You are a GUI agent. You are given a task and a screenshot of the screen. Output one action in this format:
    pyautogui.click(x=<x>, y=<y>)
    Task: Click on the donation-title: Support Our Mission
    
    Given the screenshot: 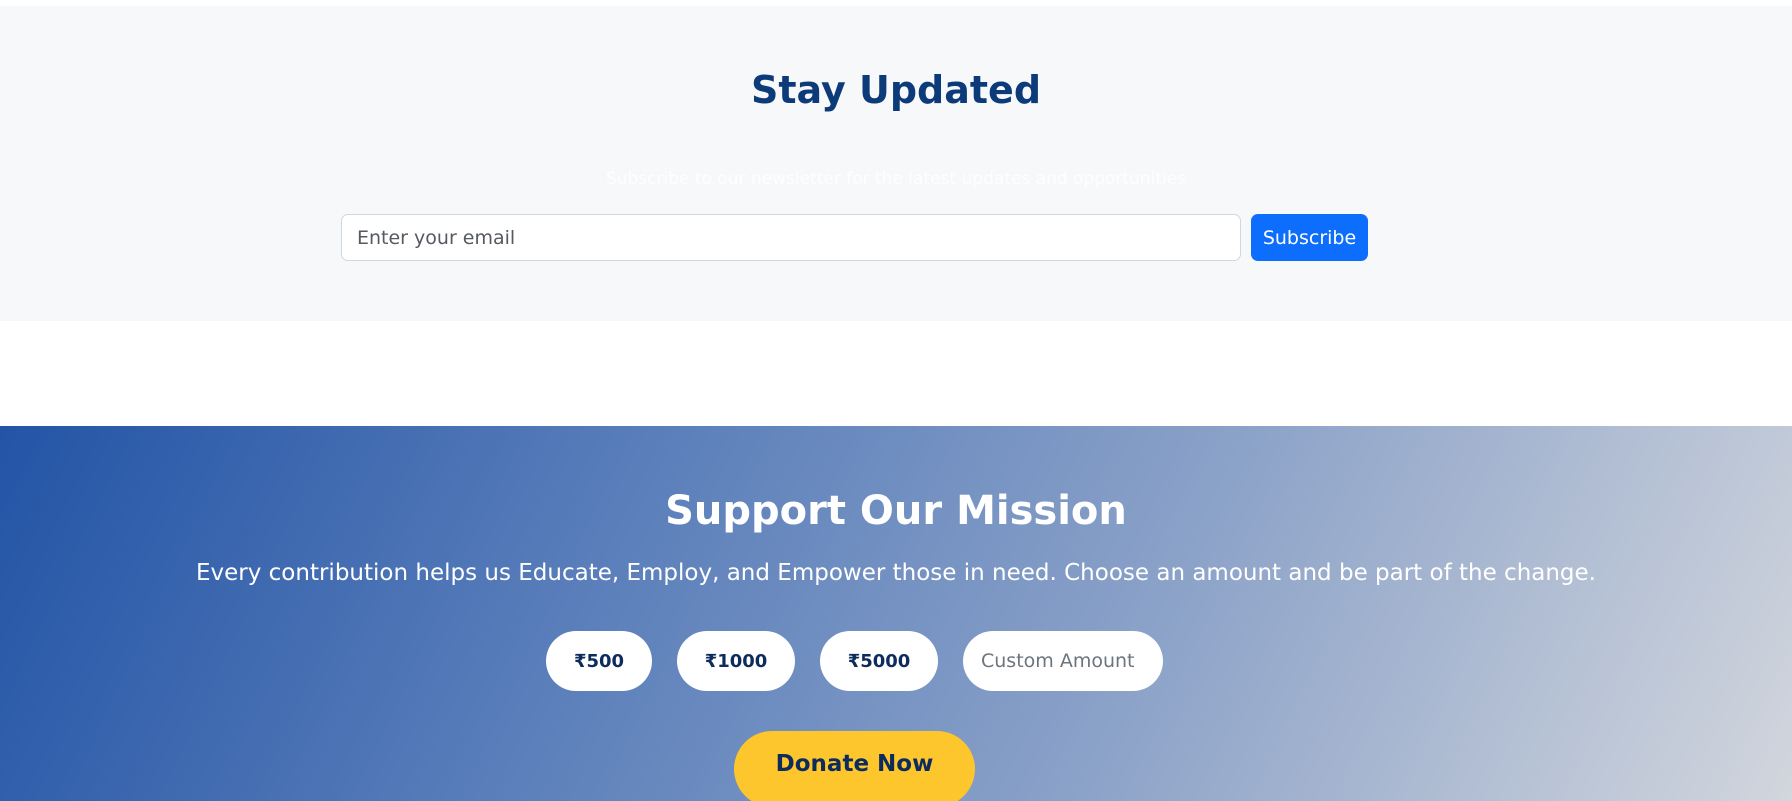 What is the action you would take?
    pyautogui.click(x=896, y=511)
    